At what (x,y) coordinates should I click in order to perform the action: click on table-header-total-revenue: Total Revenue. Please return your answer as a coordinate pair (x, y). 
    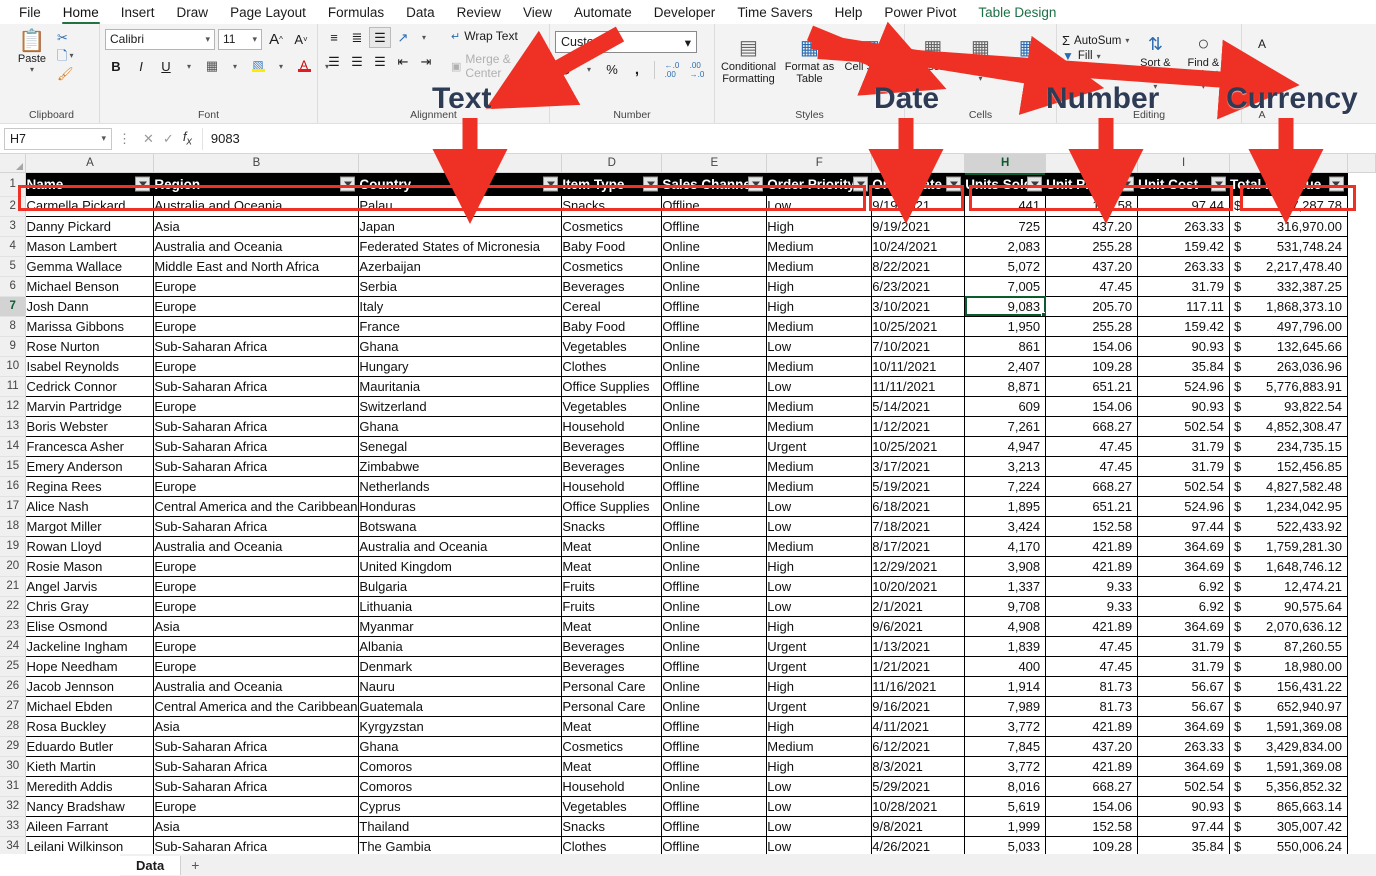
    Looking at the image, I should click on (1288, 184).